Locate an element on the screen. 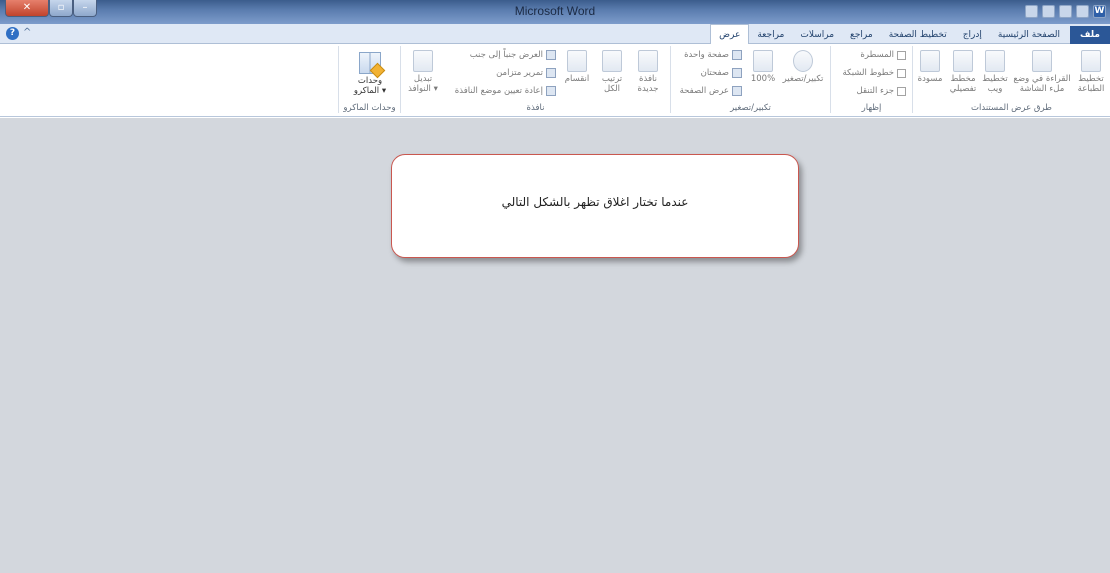 This screenshot has height=573, width=1110. group-label-document-views: طرق عرض المستندات is located at coordinates (1011, 108).